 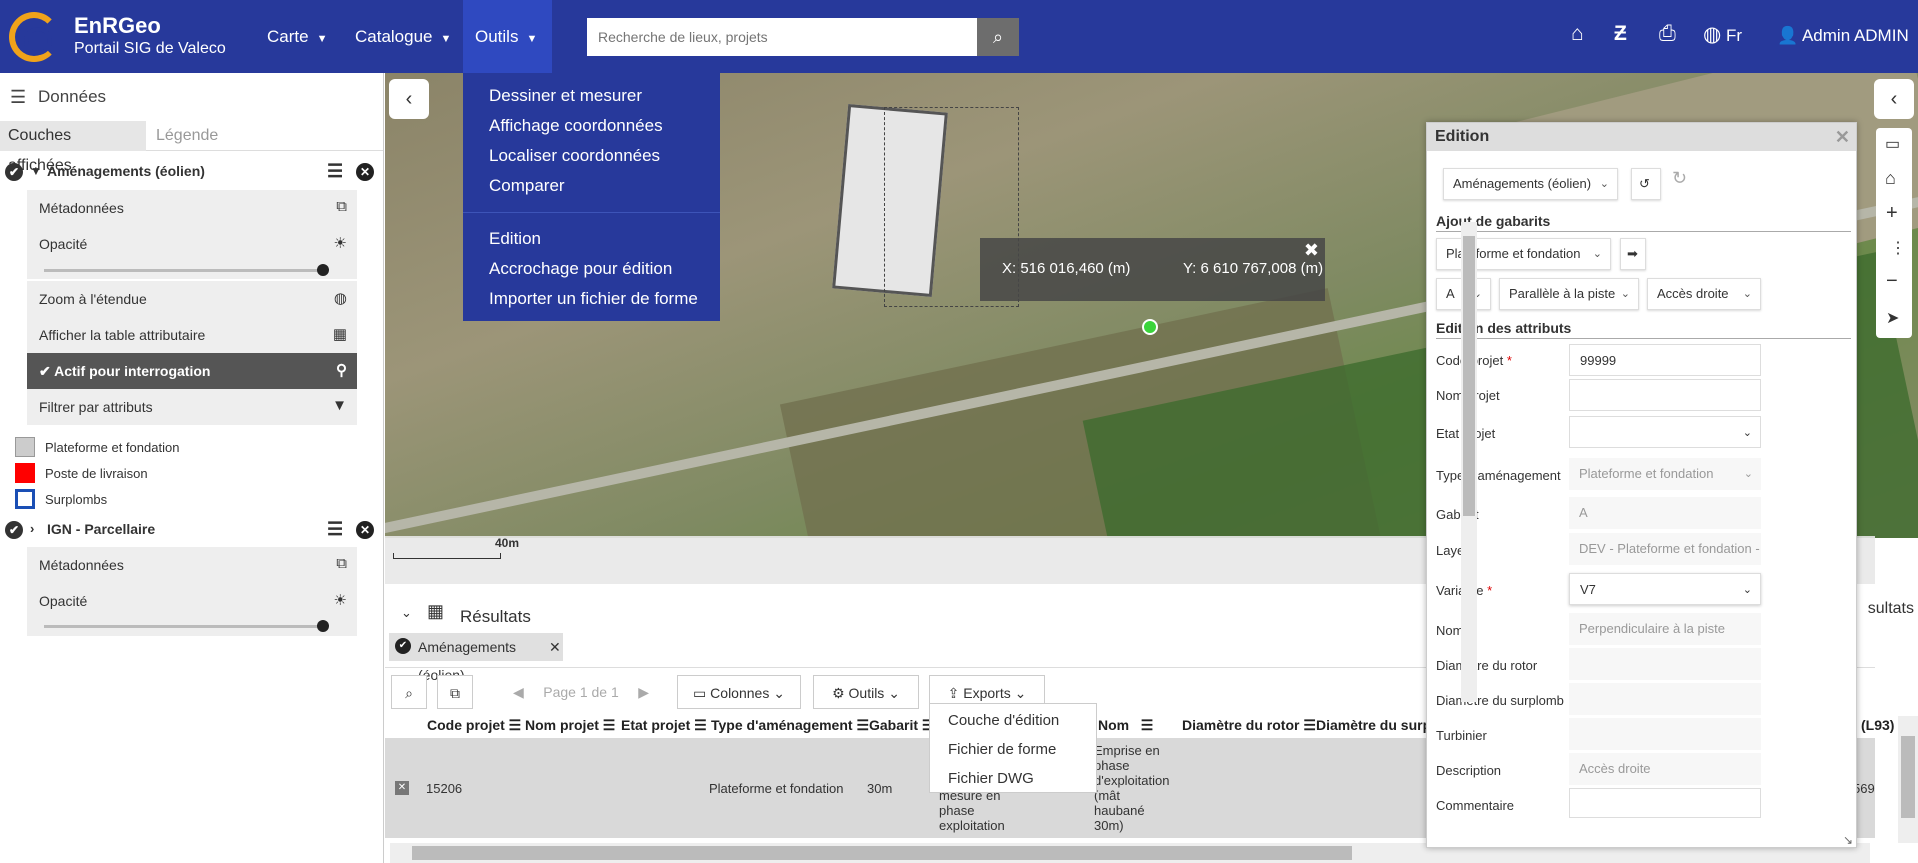 I want to click on col-header-gabarit: Gabarit ☰, so click(x=901, y=725).